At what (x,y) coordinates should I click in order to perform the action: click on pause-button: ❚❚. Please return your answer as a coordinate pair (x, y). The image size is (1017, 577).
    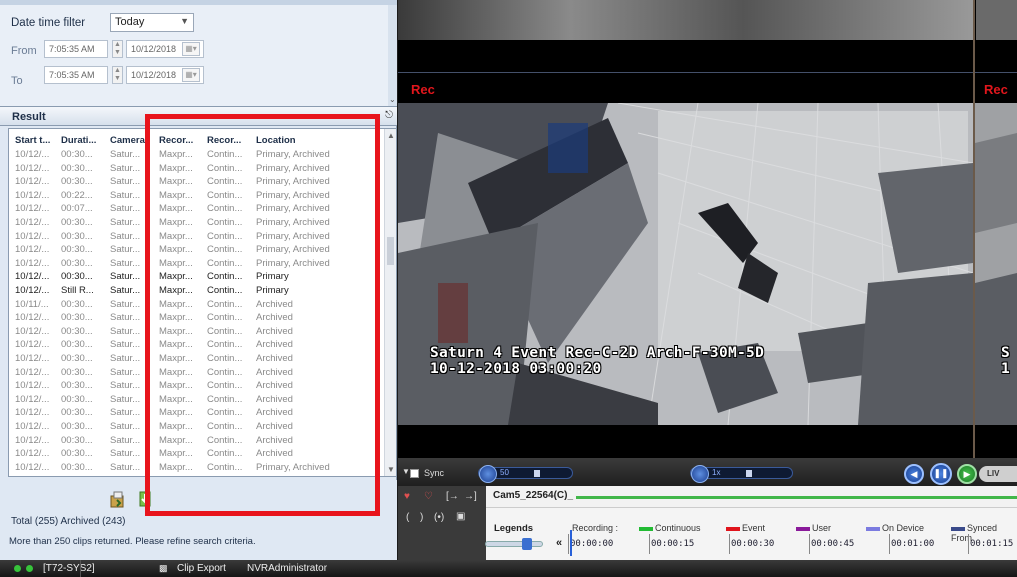
    Looking at the image, I should click on (941, 474).